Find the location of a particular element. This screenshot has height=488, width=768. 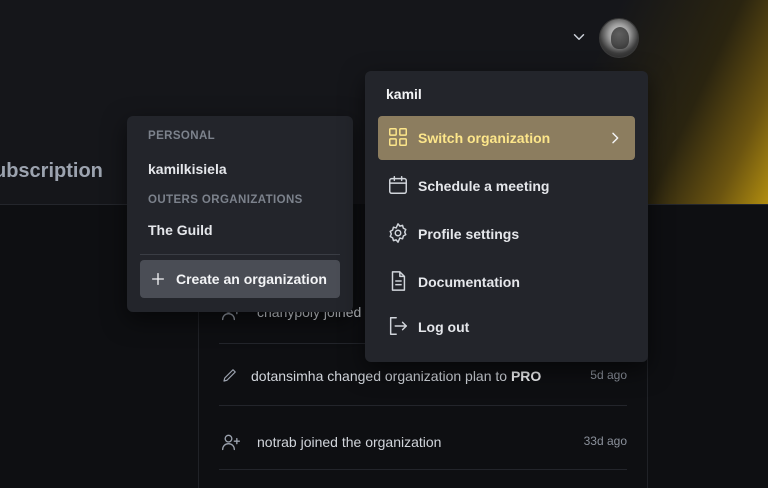

menu-item-switch-organization: Switch organization is located at coordinates (506, 138).